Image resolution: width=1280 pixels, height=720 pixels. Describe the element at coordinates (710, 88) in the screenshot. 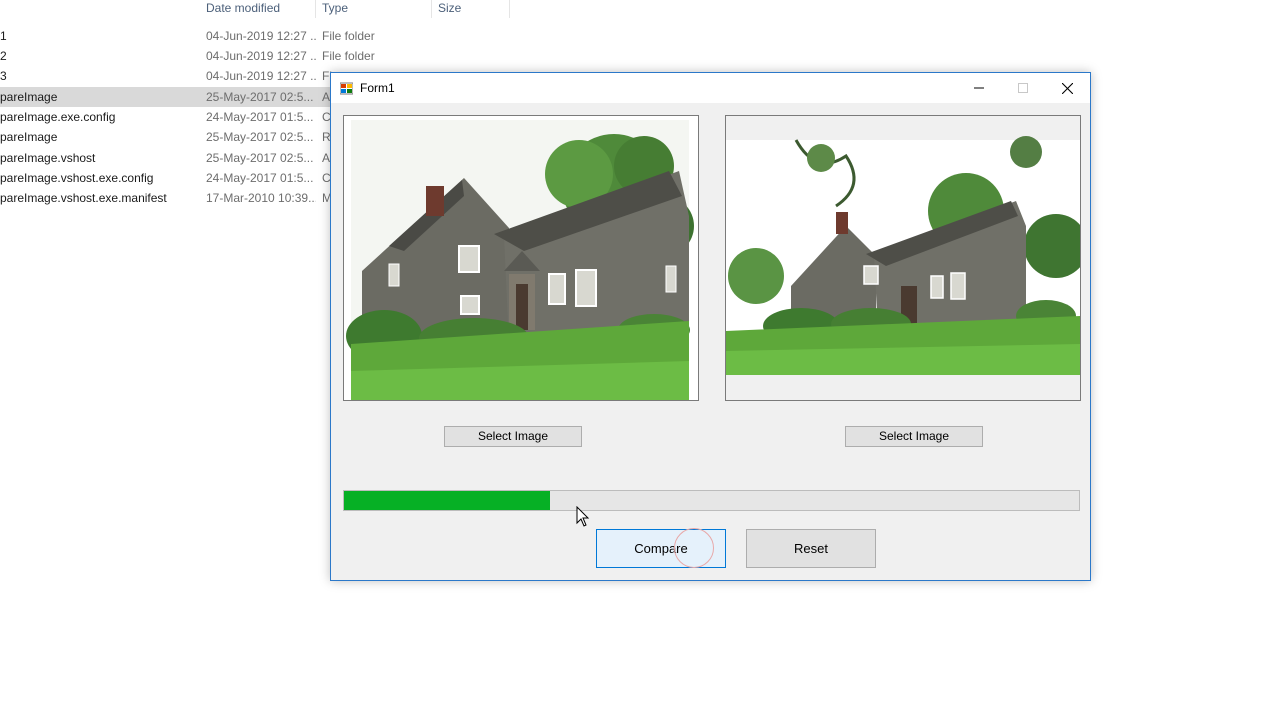

I see `title-bar: Form1` at that location.